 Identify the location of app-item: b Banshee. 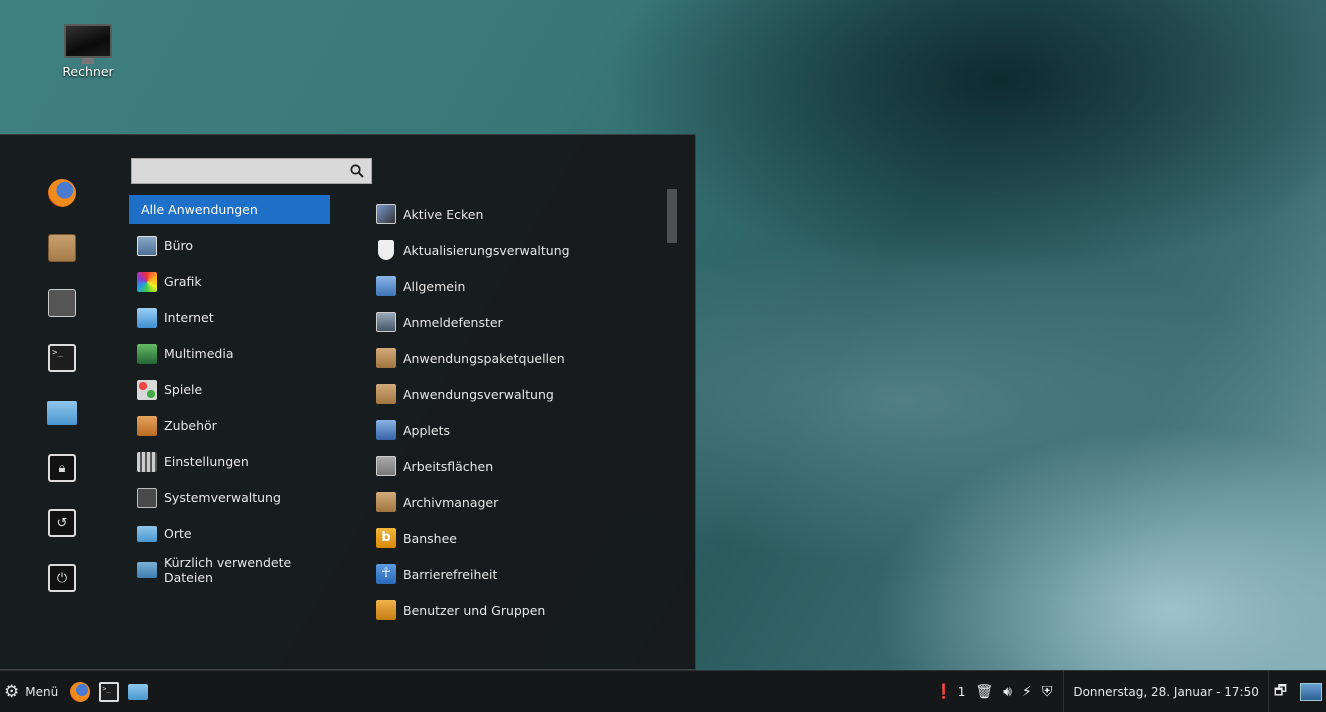
(521, 538).